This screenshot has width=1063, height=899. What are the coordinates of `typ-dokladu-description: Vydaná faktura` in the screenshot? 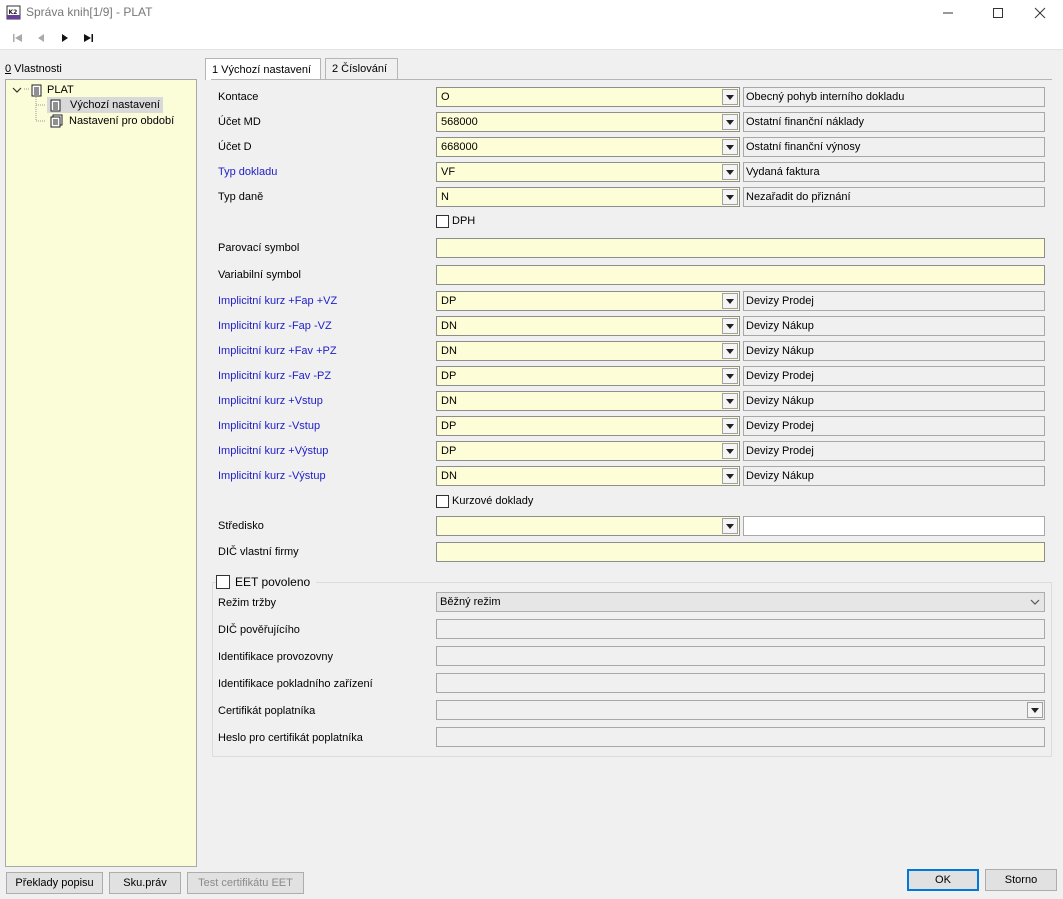 It's located at (894, 172).